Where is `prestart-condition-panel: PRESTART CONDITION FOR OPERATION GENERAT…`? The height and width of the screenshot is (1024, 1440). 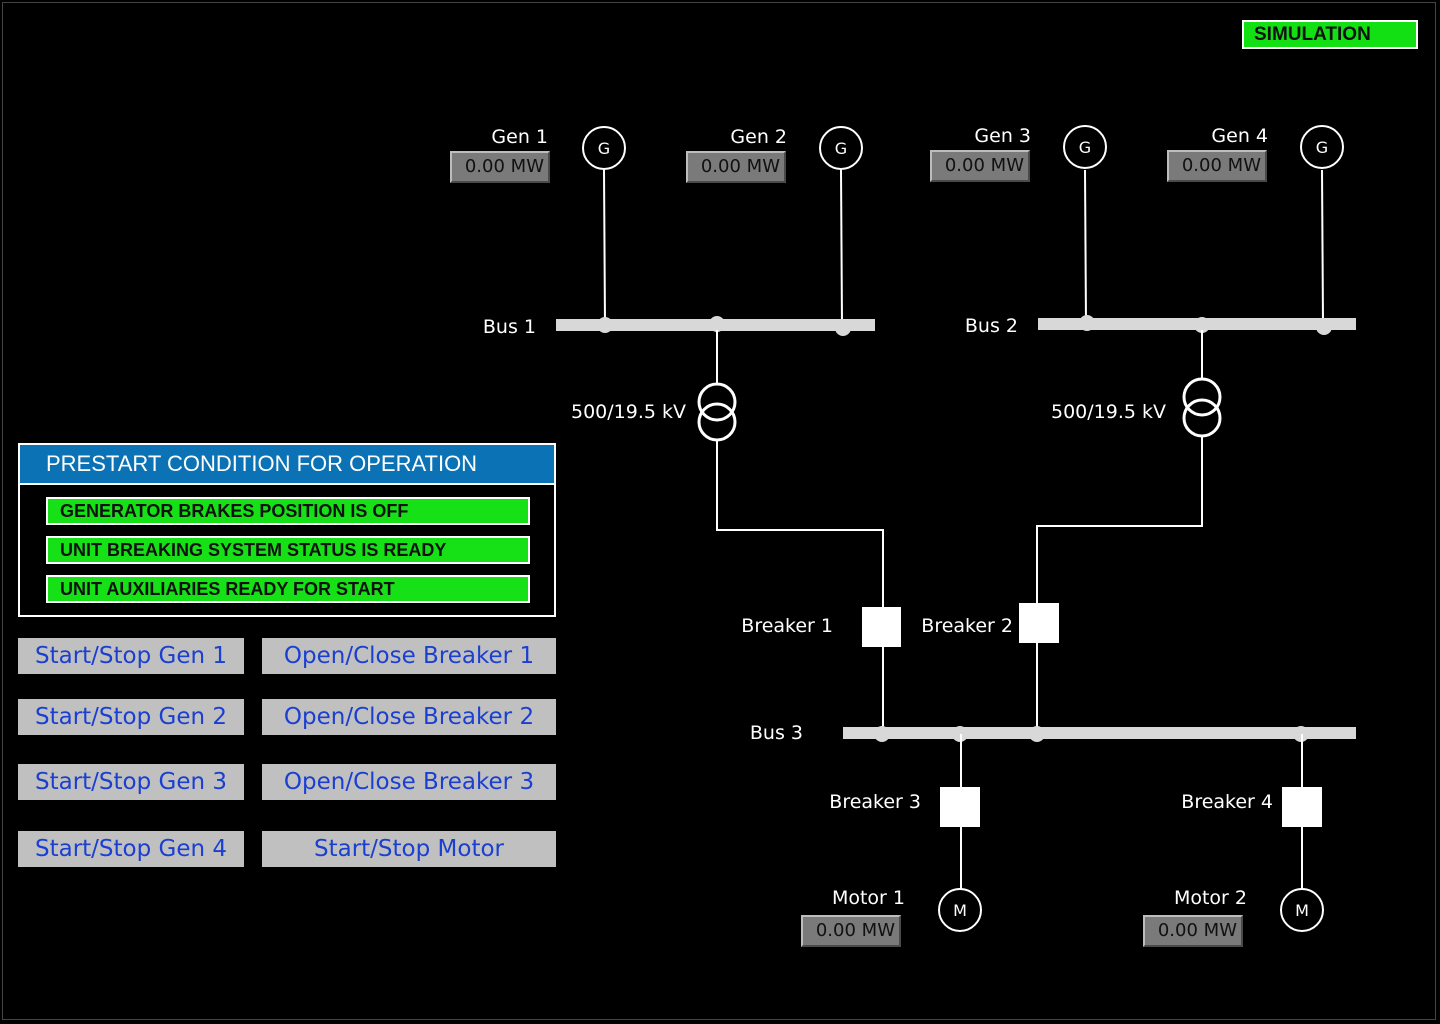
prestart-condition-panel: PRESTART CONDITION FOR OPERATION GENERAT… is located at coordinates (287, 530).